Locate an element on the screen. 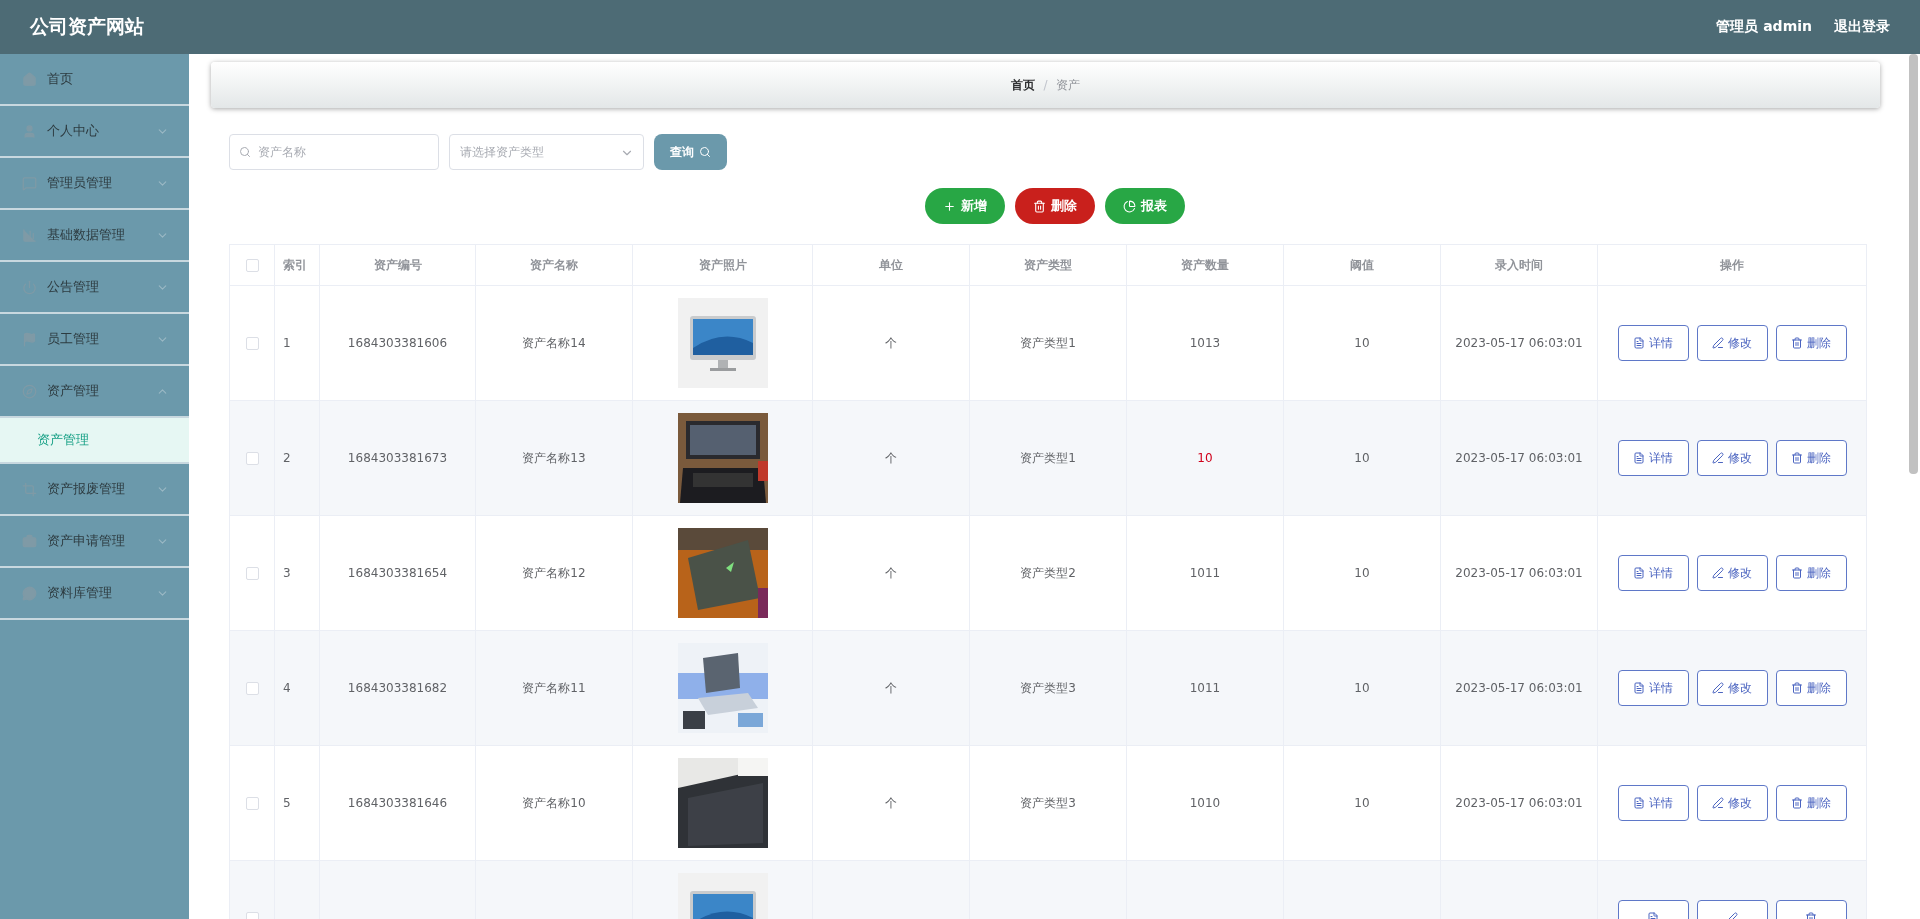  breadcrumb-link: 首页 is located at coordinates (1023, 85).